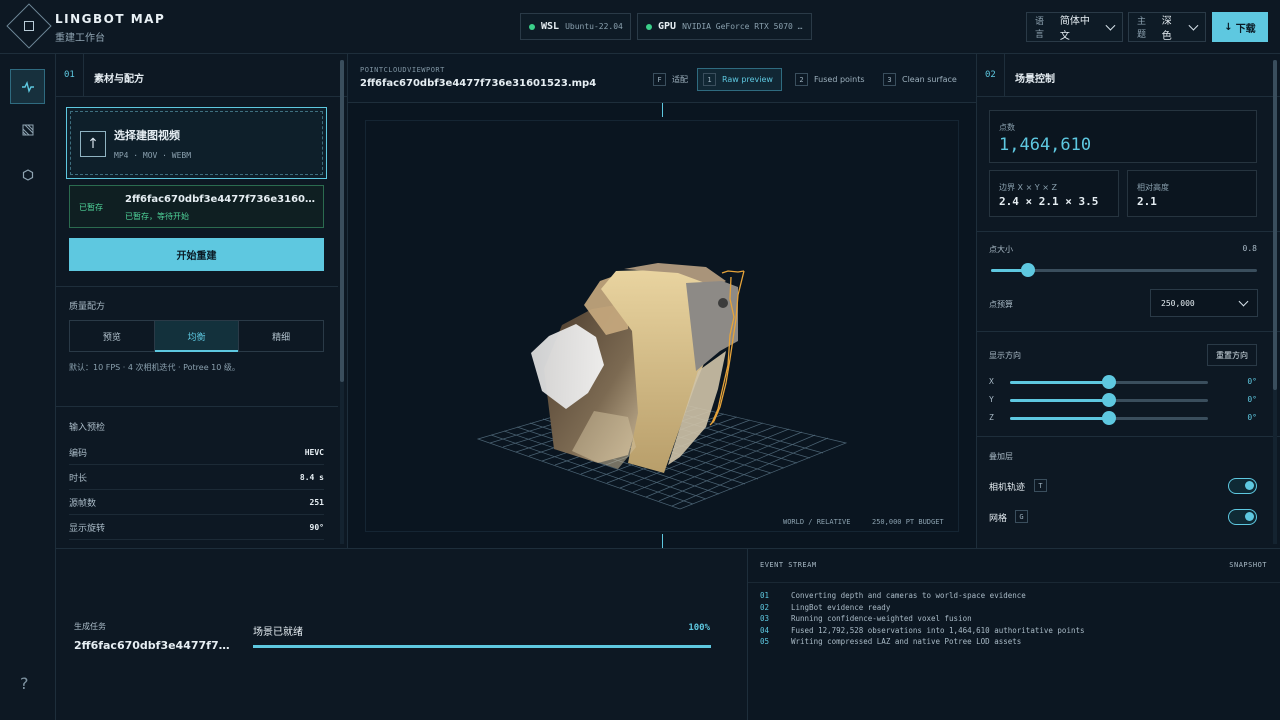 The image size is (1280, 720). I want to click on rotate-x-slider, so click(1109, 382).